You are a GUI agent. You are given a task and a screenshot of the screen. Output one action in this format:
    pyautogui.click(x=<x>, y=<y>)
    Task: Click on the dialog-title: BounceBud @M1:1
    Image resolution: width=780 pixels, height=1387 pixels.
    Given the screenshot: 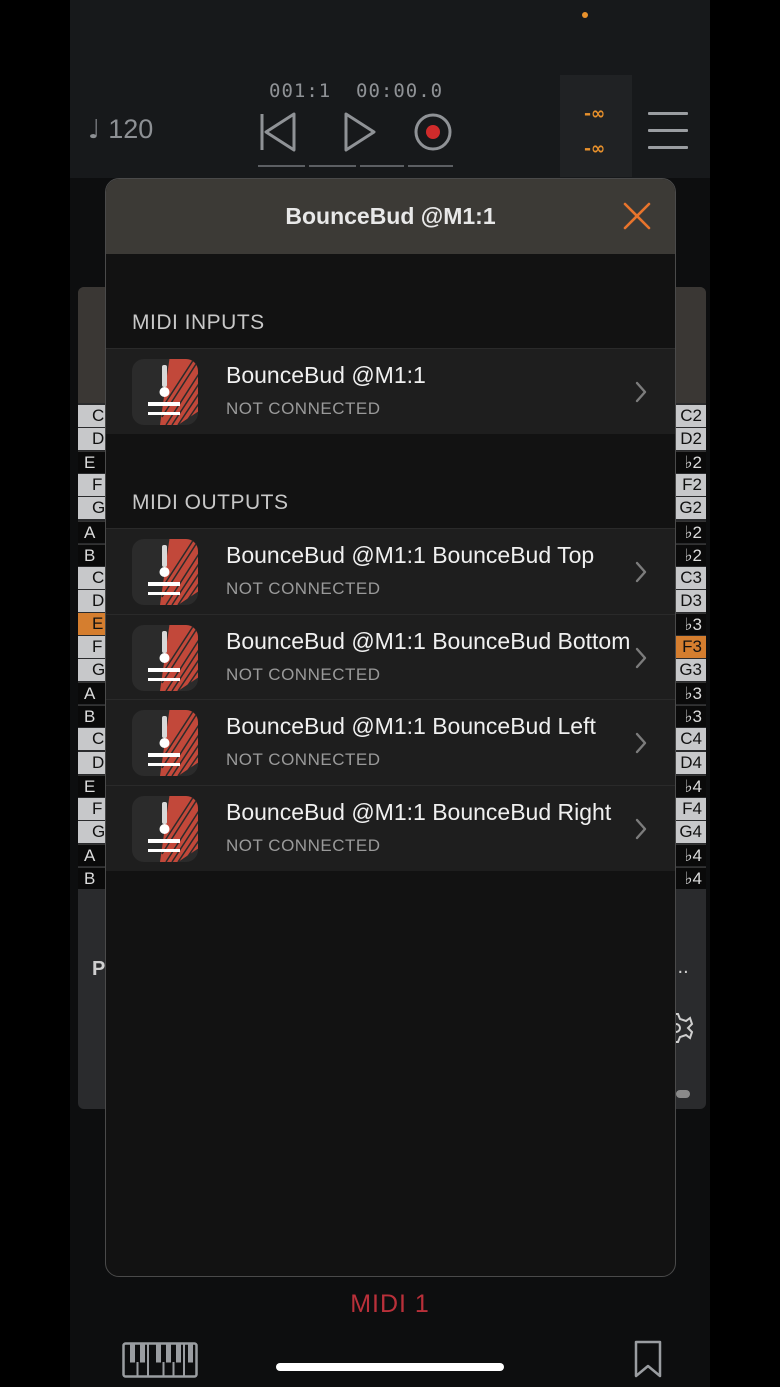 What is the action you would take?
    pyautogui.click(x=390, y=216)
    